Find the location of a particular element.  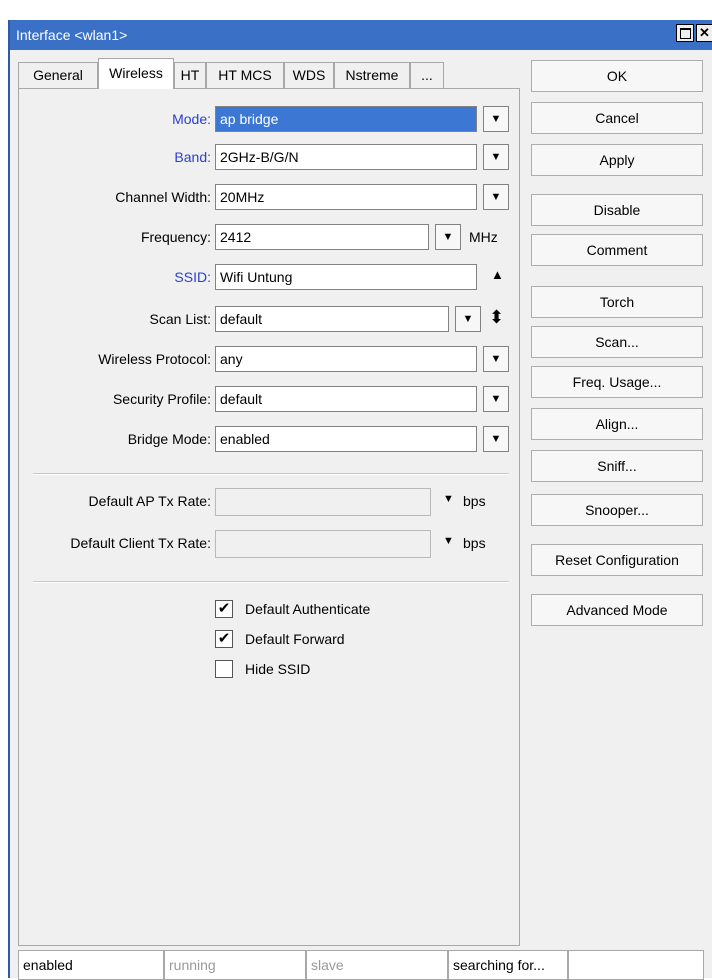

wireless-protocol-dropdown-icon: ▼ is located at coordinates (496, 359).